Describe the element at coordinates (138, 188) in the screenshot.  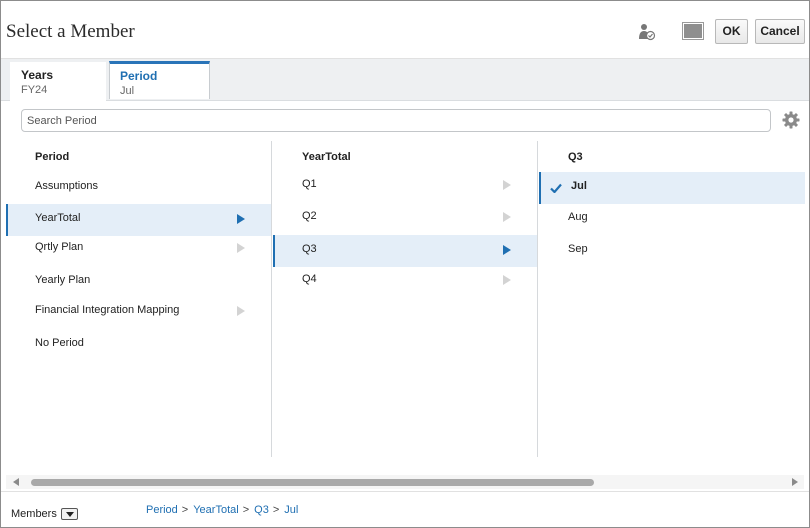
I see `list-item: Assumptions` at that location.